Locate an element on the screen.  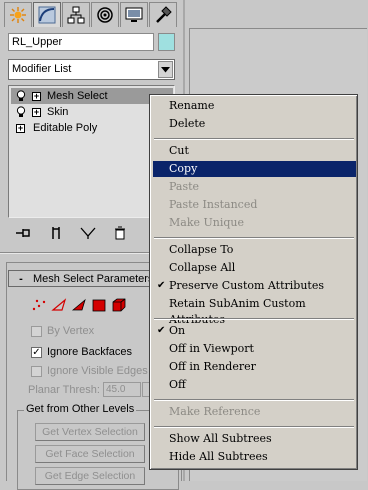
motion-icon is located at coordinates (105, 15).